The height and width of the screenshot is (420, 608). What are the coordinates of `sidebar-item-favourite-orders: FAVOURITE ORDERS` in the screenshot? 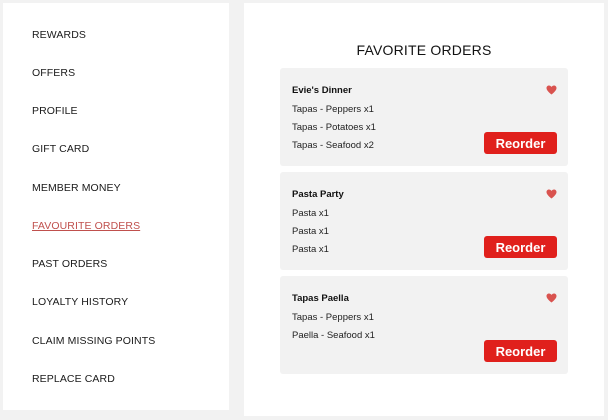 It's located at (86, 226).